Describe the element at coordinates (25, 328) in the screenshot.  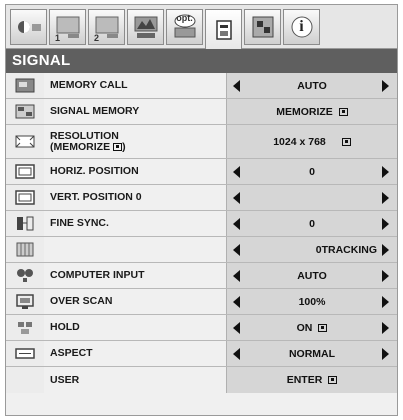
I see `hold-icon` at that location.